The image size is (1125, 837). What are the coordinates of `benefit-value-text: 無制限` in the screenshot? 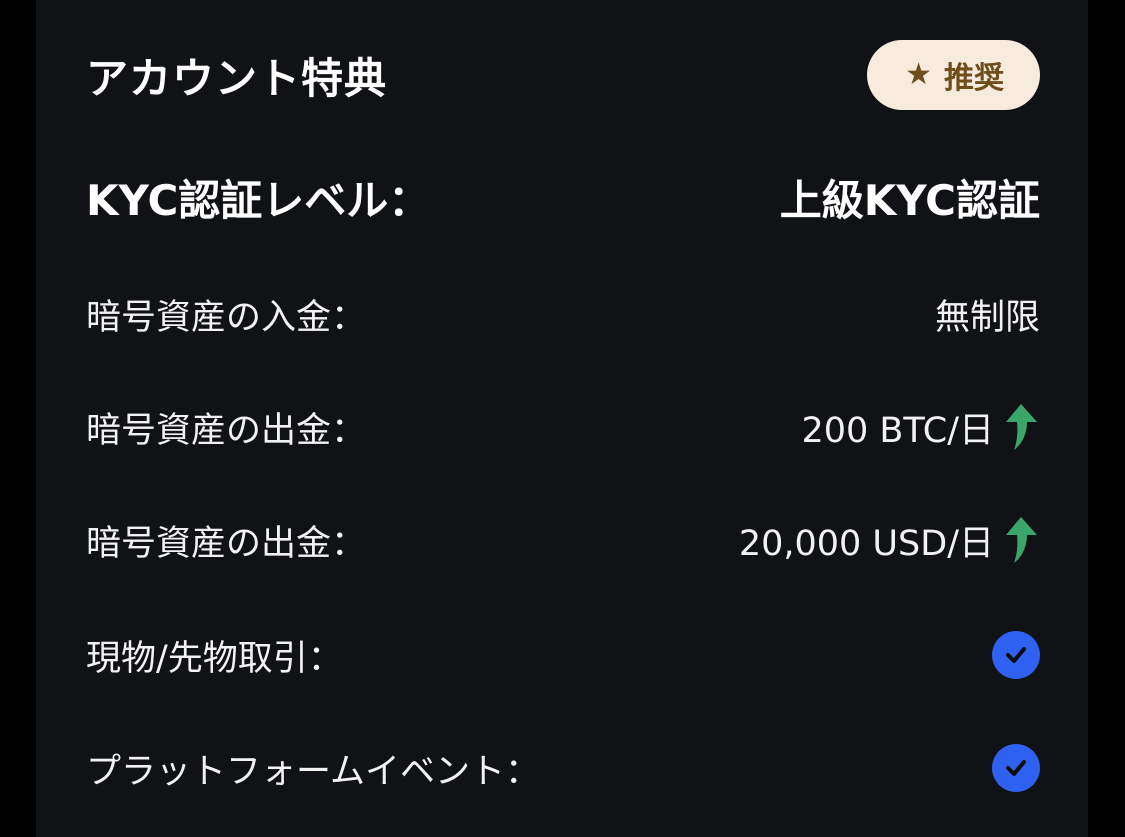 It's located at (987, 317).